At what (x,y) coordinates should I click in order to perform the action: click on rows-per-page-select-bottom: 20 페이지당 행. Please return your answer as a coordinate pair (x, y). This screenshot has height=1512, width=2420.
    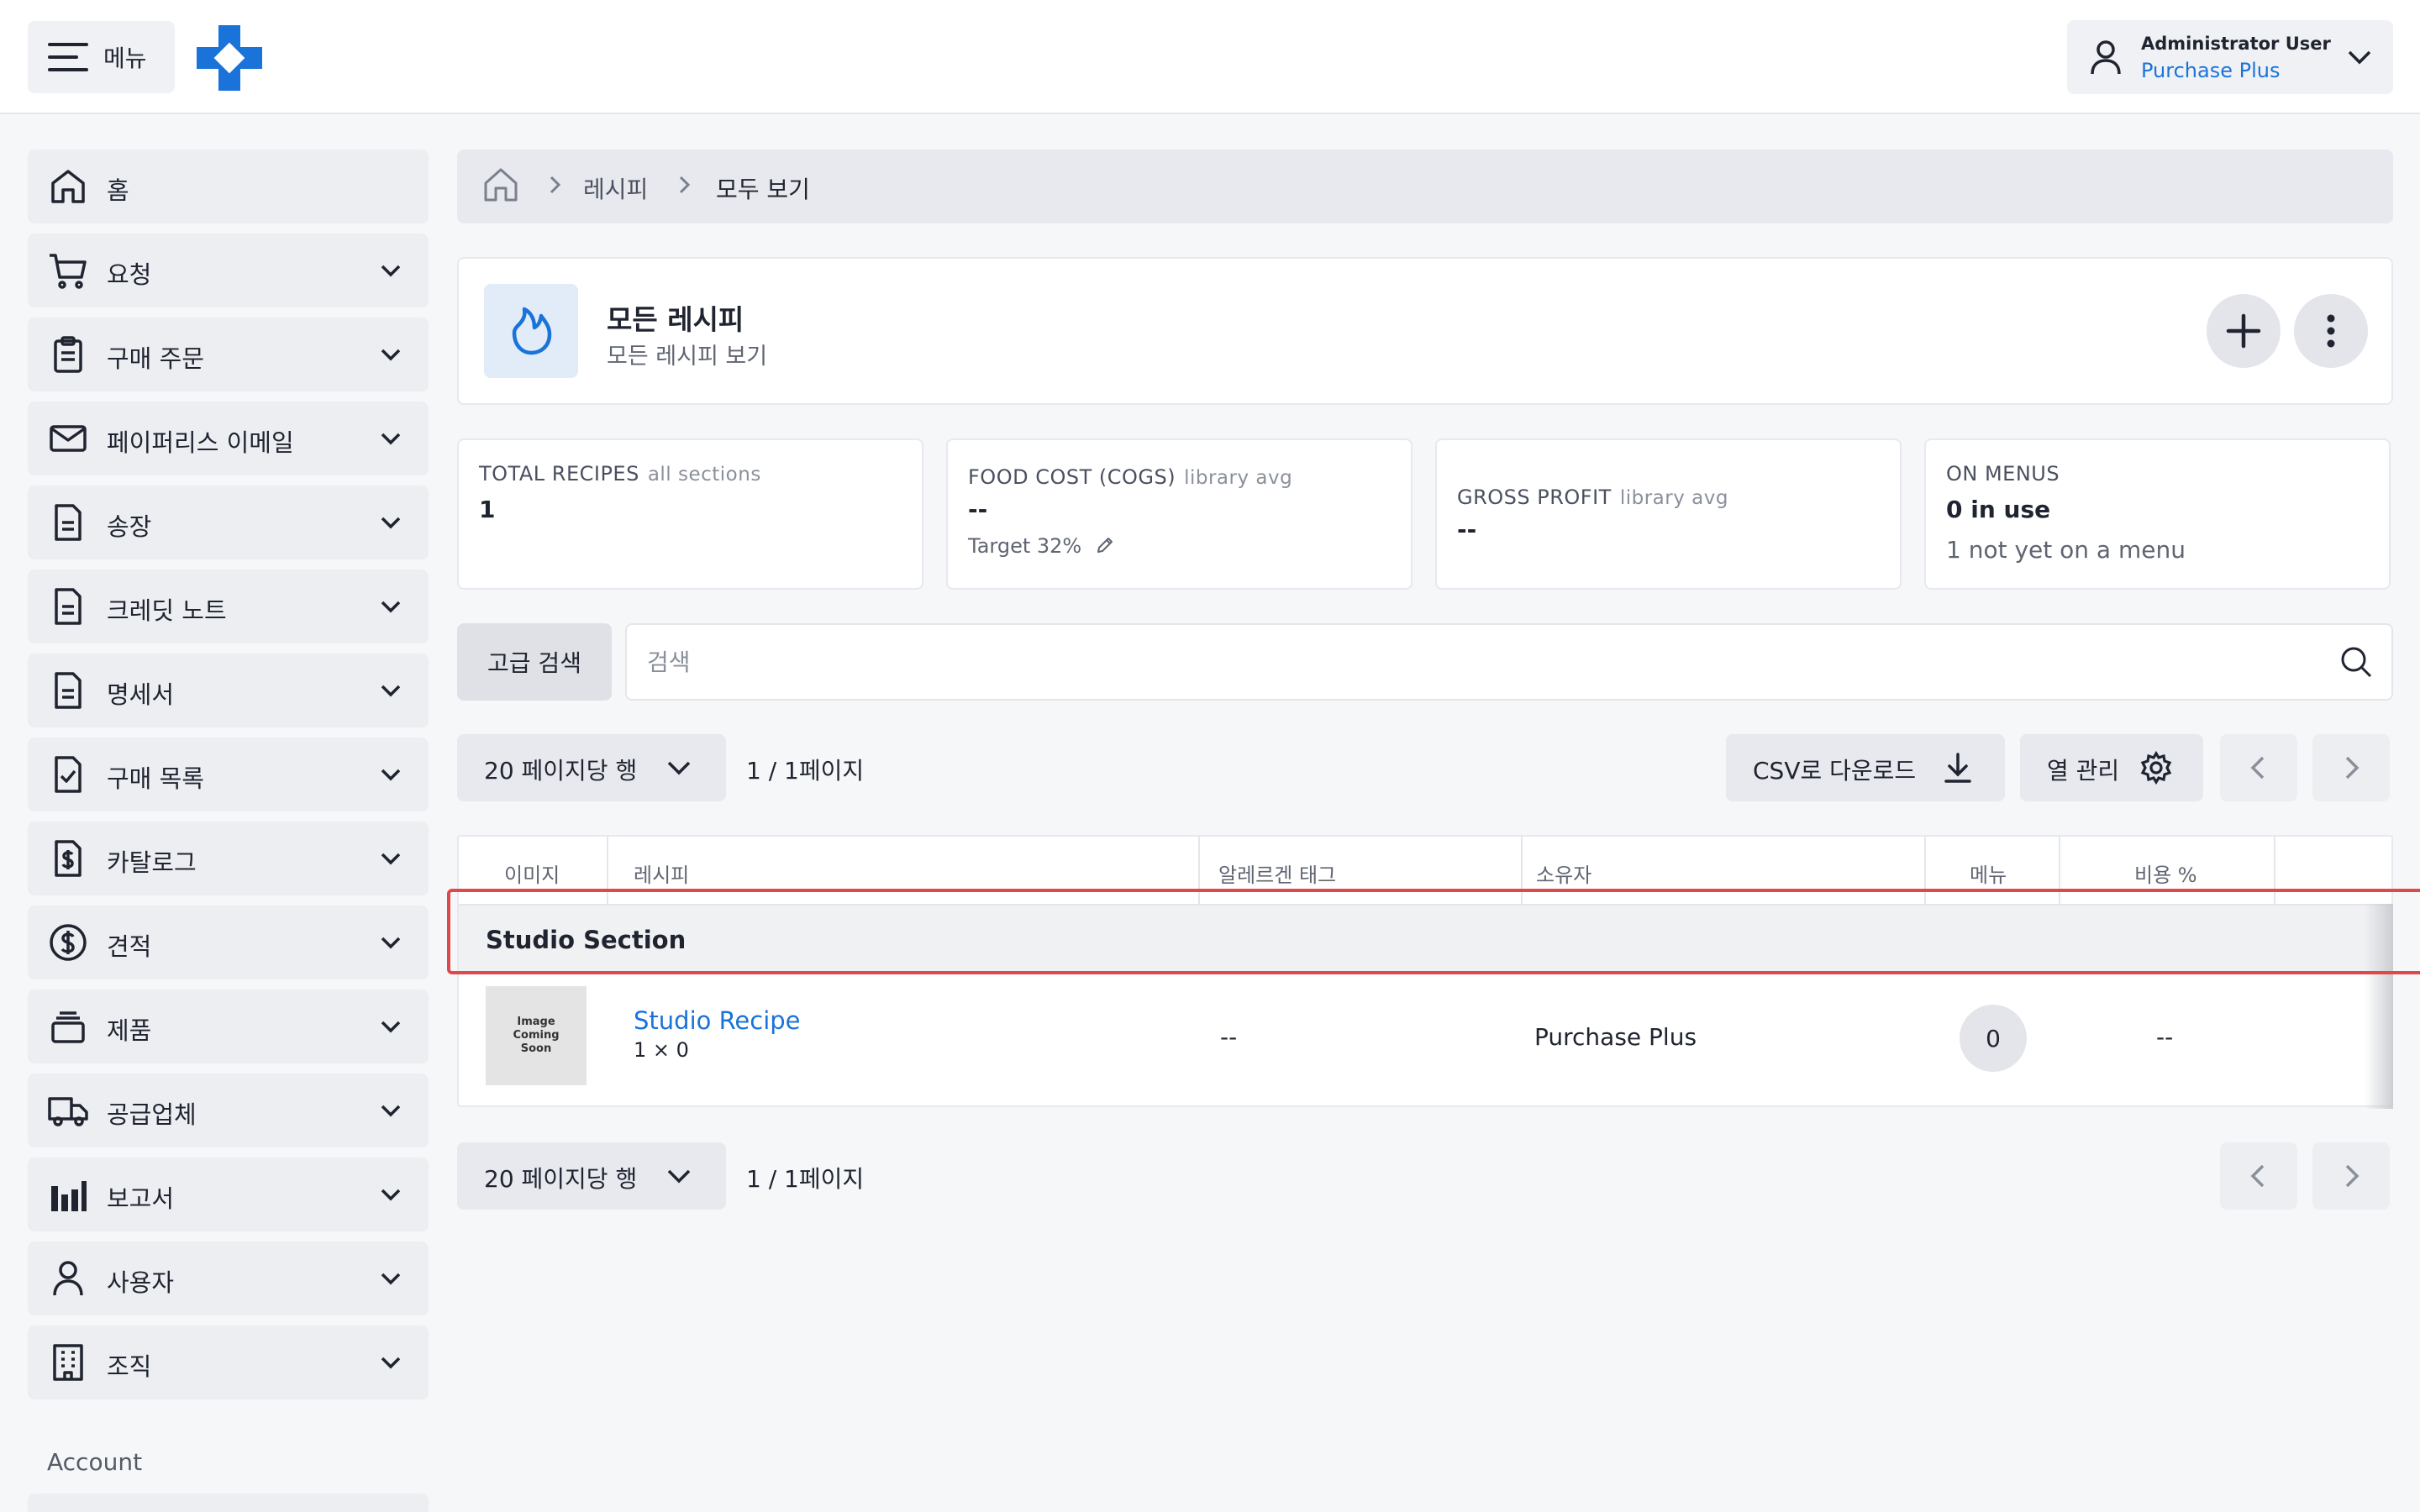
    Looking at the image, I should click on (591, 1176).